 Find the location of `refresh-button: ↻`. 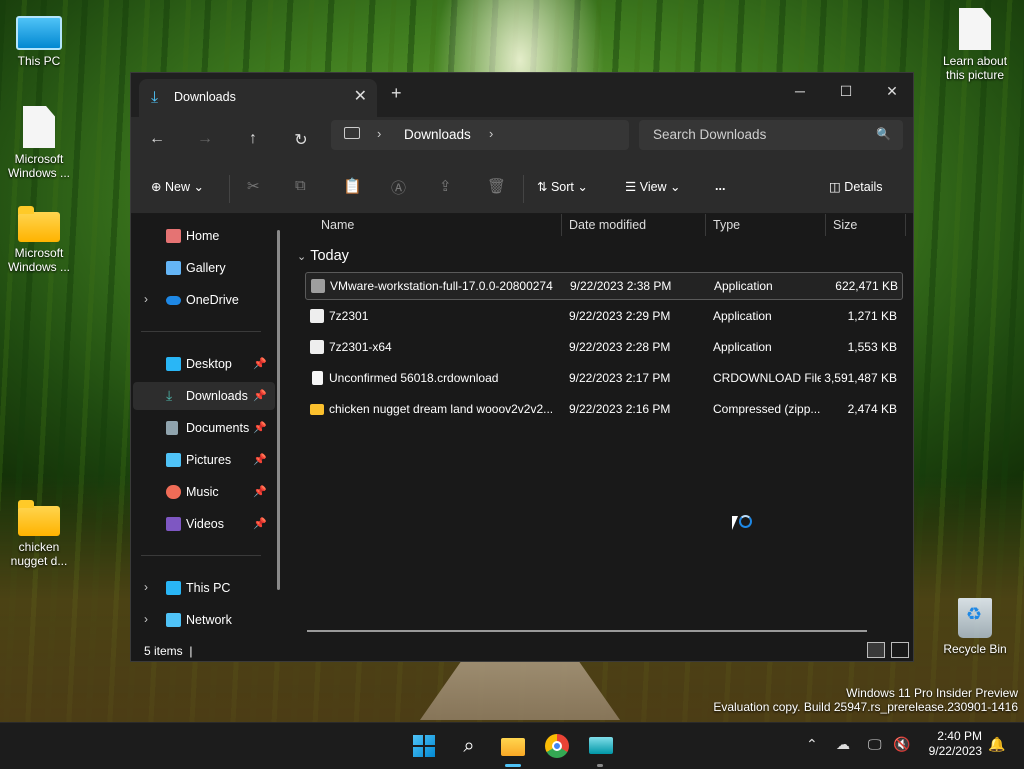

refresh-button: ↻ is located at coordinates (301, 140).